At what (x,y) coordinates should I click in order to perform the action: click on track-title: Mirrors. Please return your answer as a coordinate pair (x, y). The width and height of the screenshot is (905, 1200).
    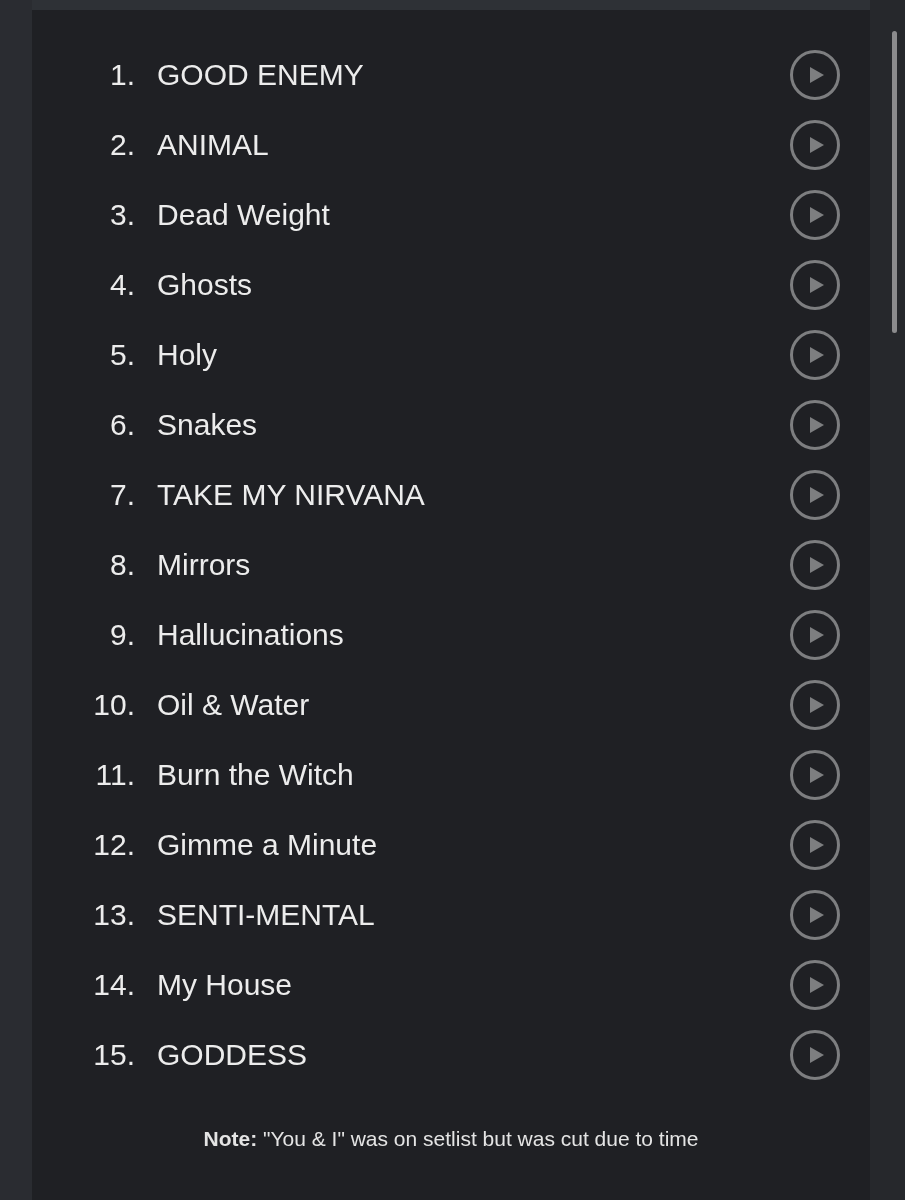
    Looking at the image, I should click on (204, 565).